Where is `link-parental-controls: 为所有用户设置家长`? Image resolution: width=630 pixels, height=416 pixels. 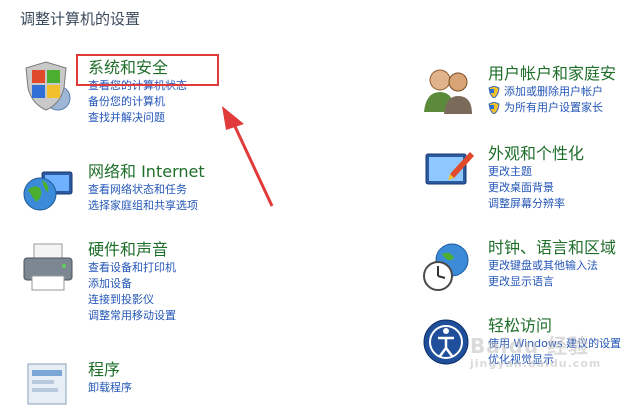 link-parental-controls: 为所有用户设置家长 is located at coordinates (552, 108).